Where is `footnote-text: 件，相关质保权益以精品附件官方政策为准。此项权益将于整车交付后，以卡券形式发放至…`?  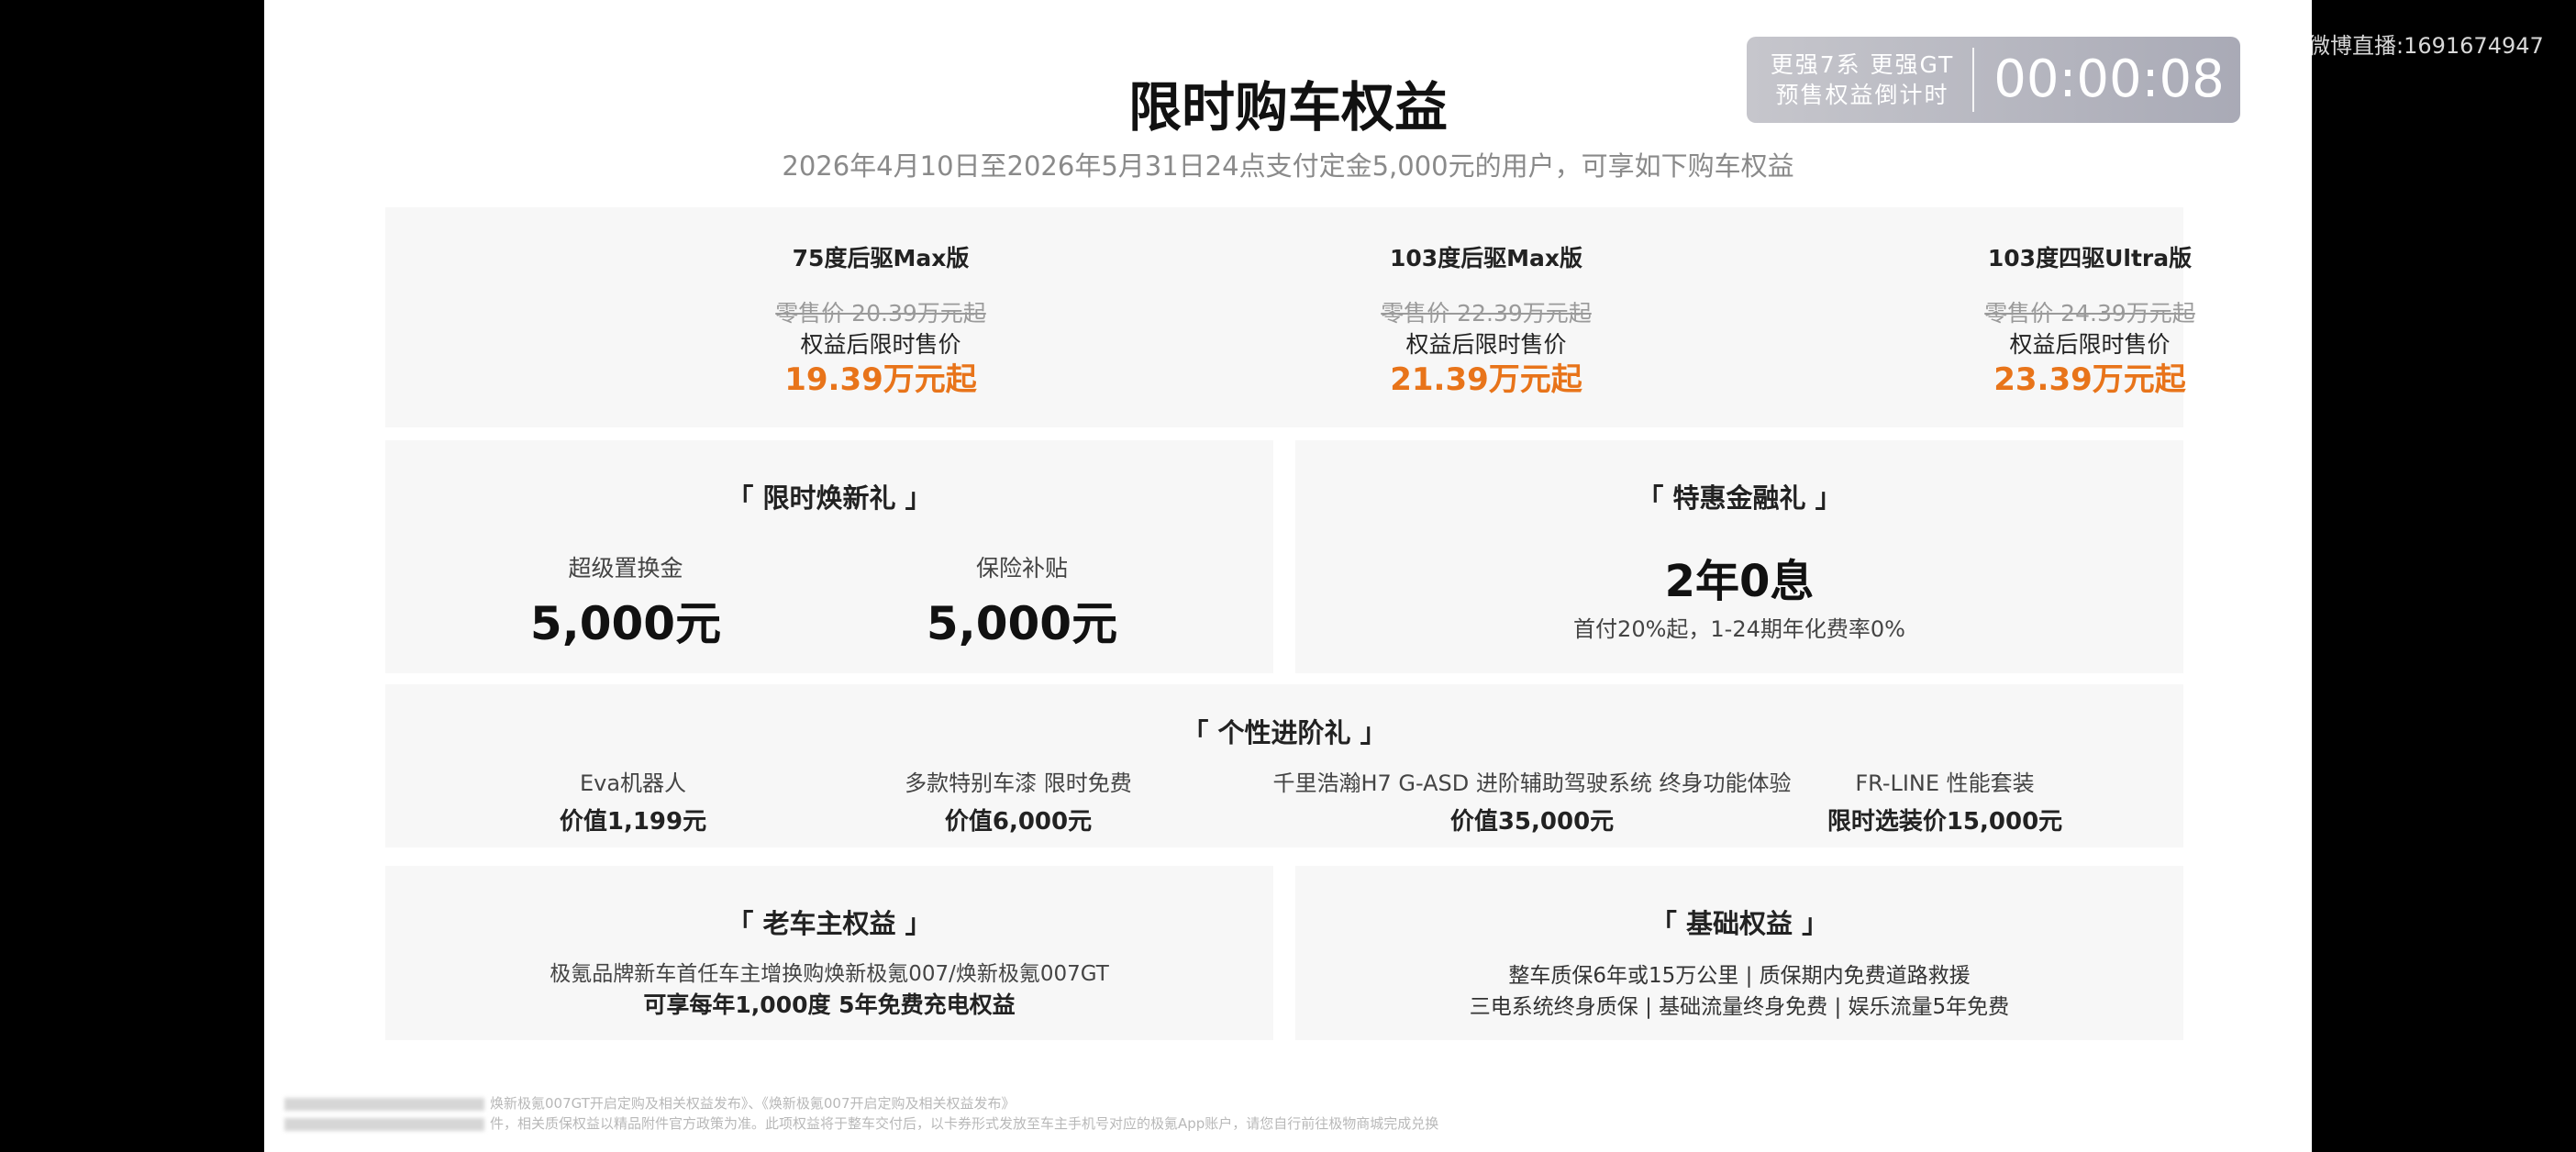 footnote-text: 件，相关质保权益以精品附件官方政策为准。此项权益将于整车交付后，以卡券形式发放至… is located at coordinates (964, 1123).